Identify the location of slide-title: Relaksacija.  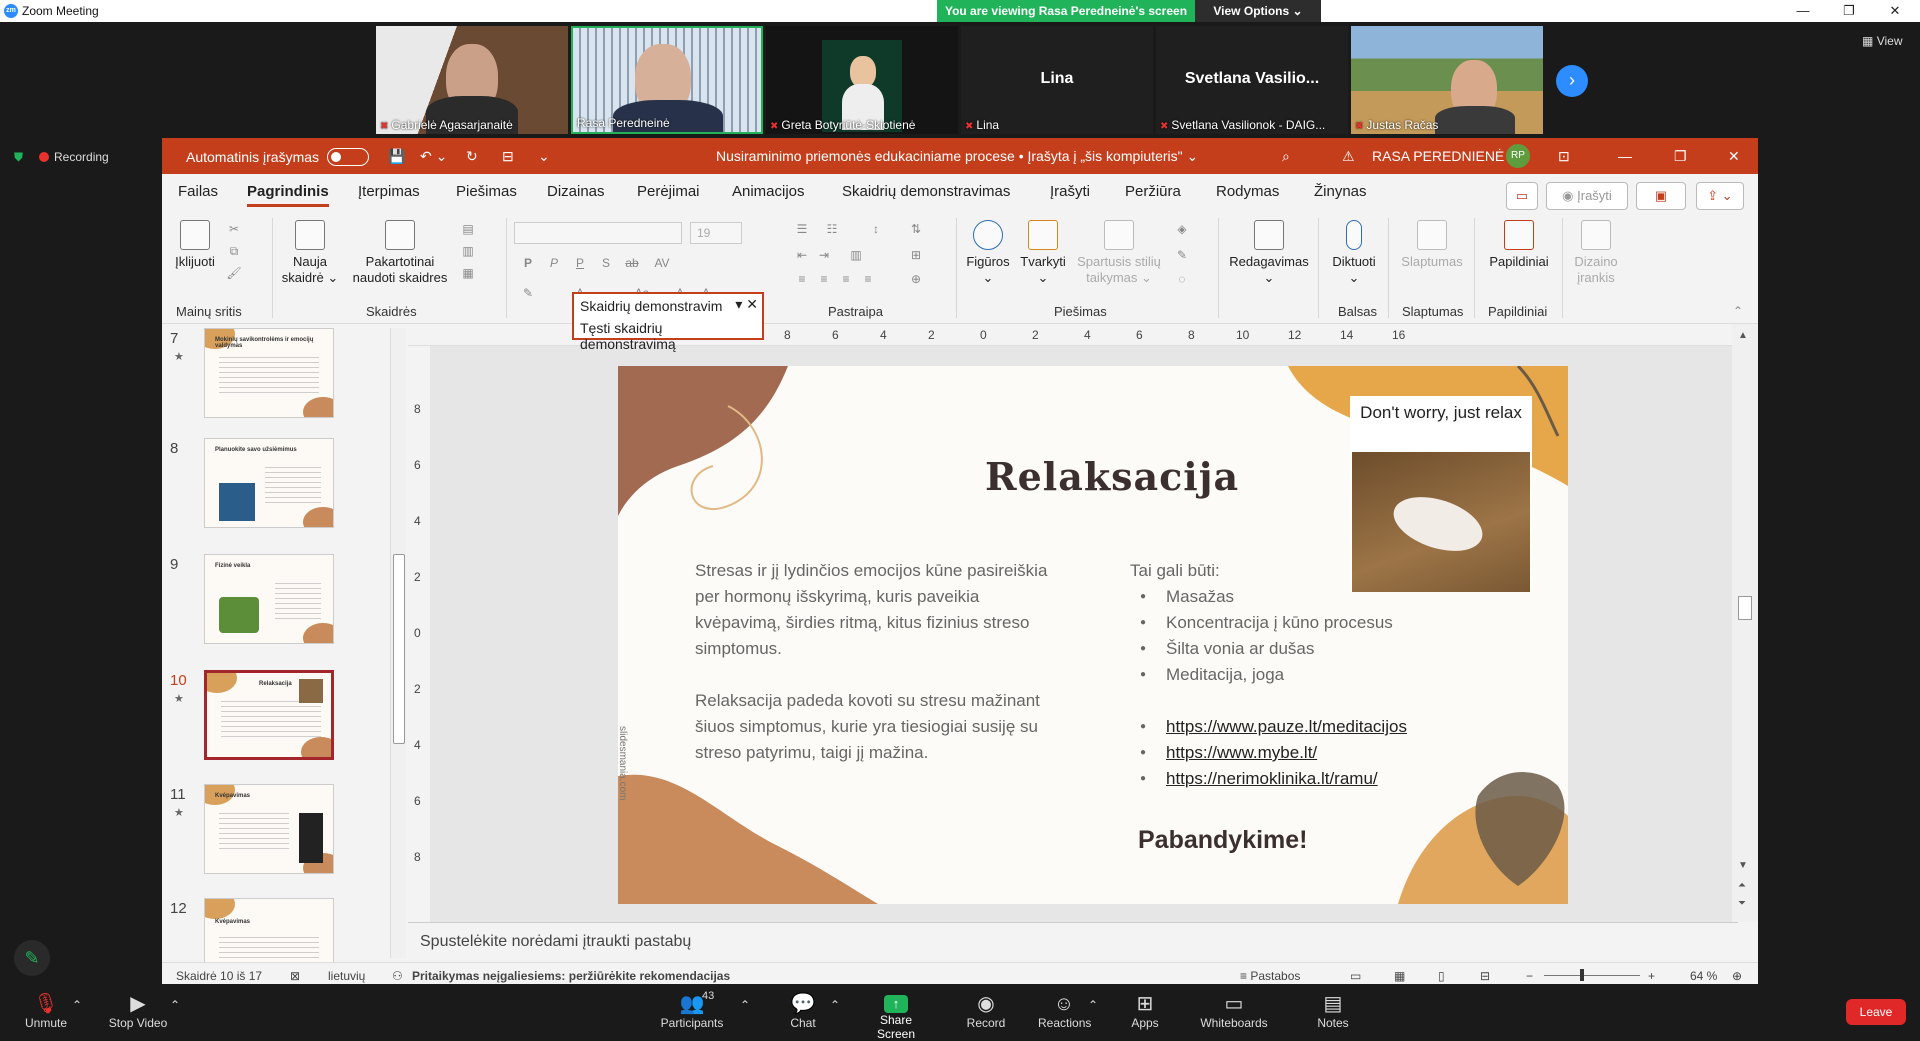
(1112, 476).